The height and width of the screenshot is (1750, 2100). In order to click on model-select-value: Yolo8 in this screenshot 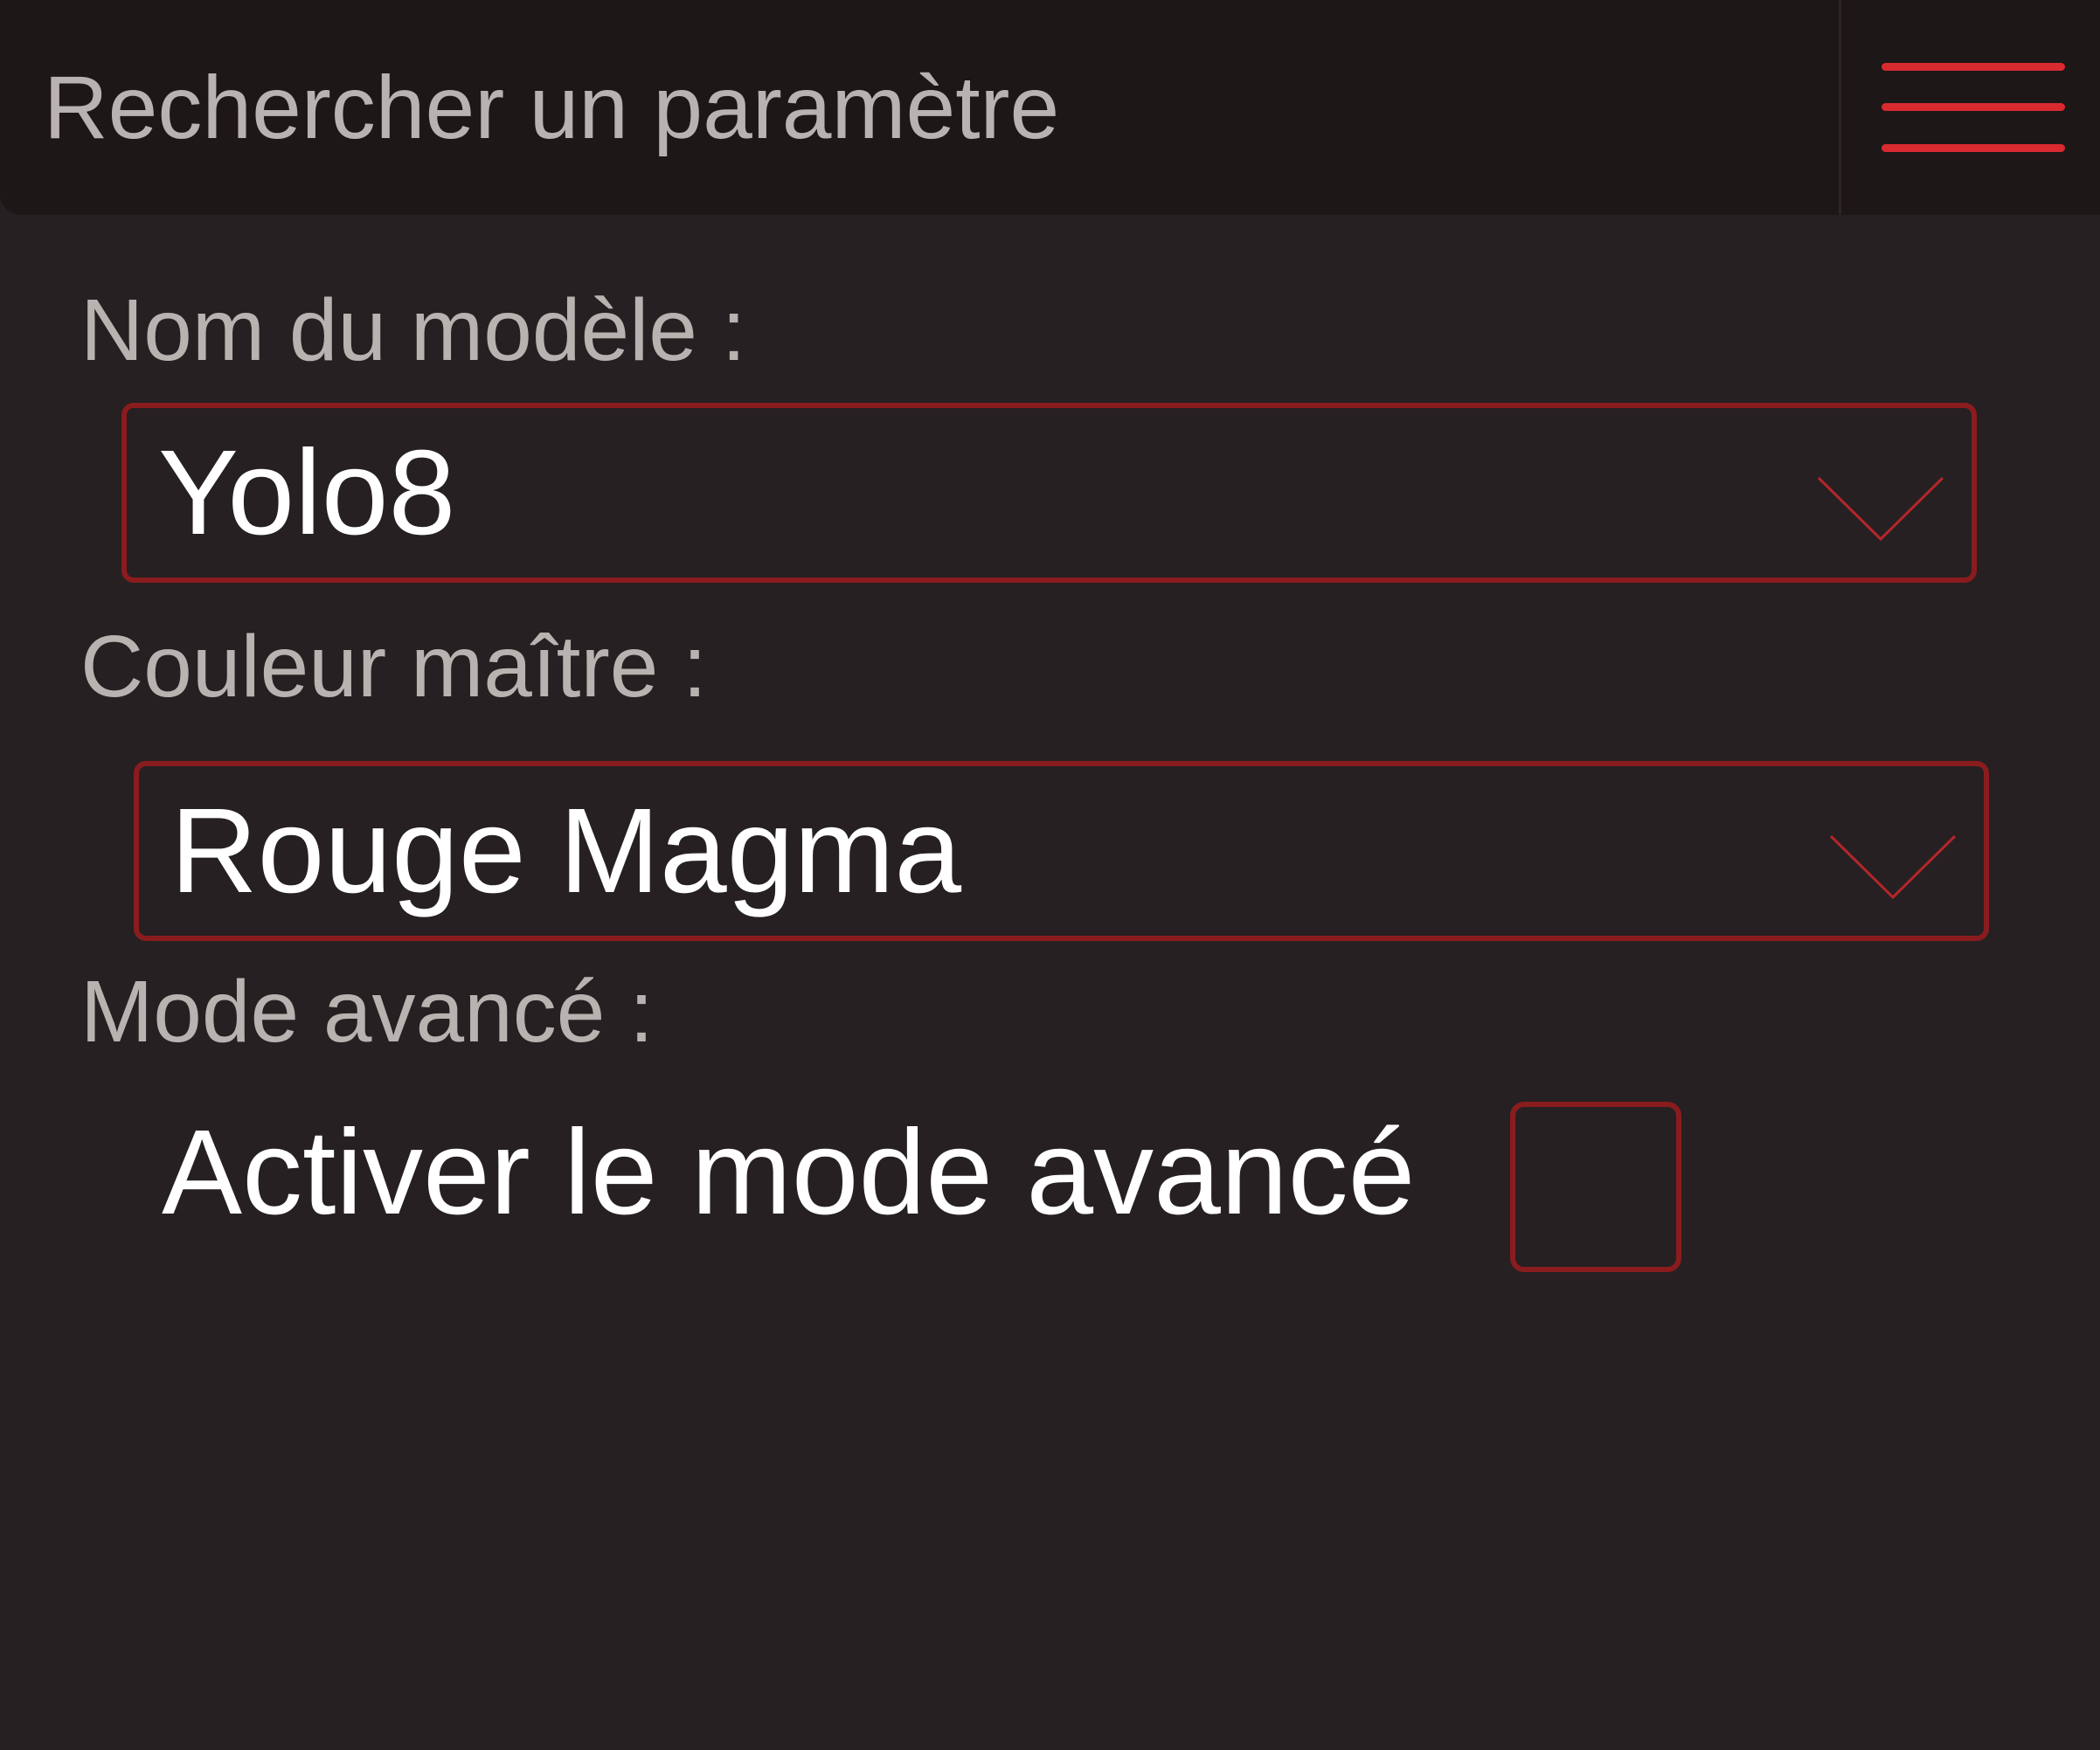, I will do `click(307, 492)`.